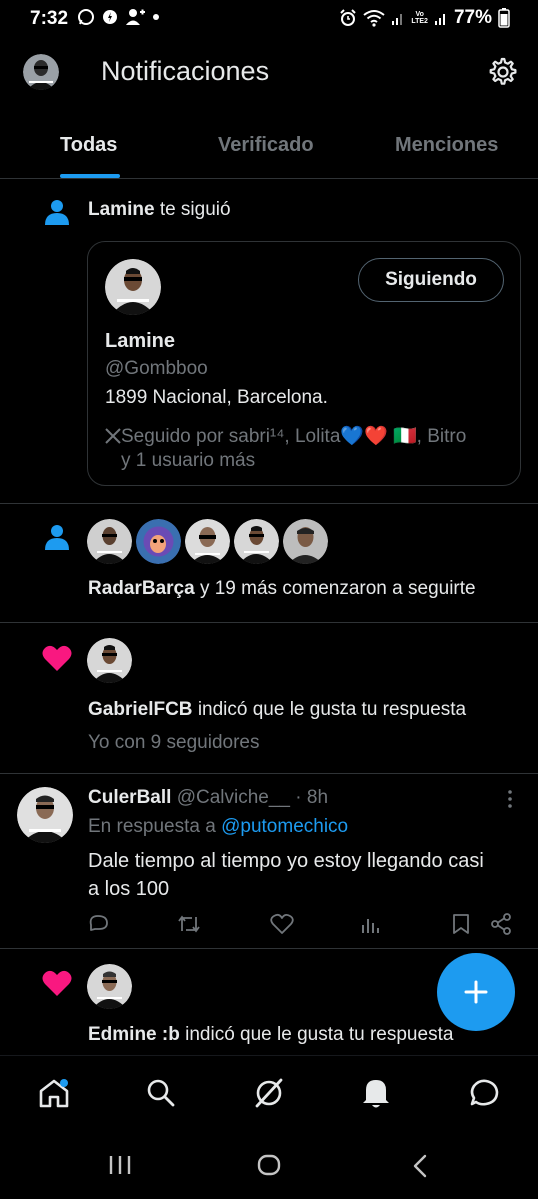  Describe the element at coordinates (54, 1093) in the screenshot. I see `home-icon` at that location.